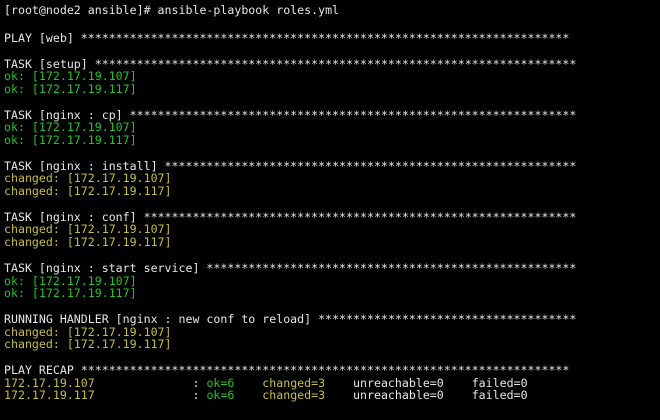  I want to click on handler-header-stars: *************************************, so click(447, 319).